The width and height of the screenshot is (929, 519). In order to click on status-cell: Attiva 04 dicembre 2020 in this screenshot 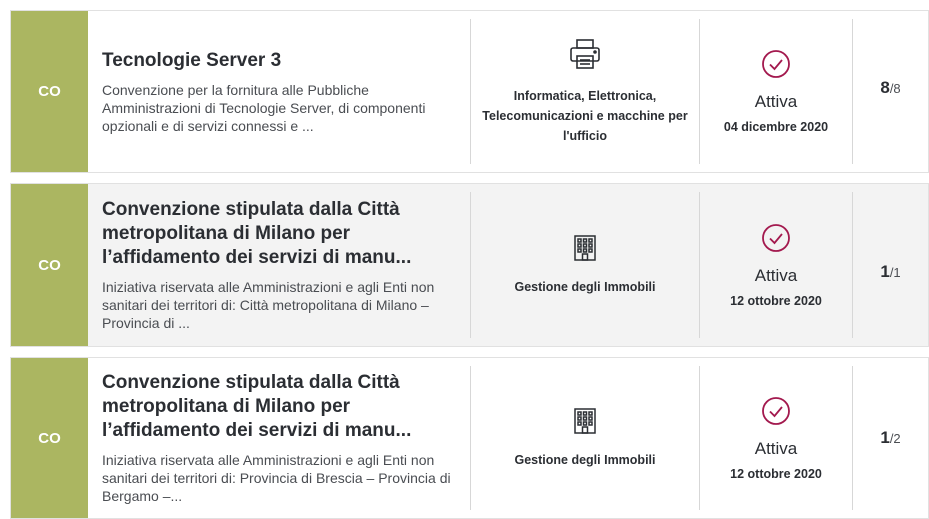, I will do `click(776, 91)`.